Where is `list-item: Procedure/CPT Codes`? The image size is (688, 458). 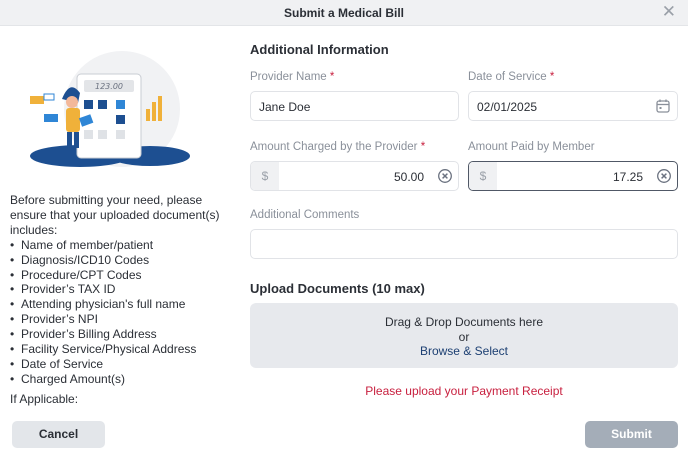 list-item: Procedure/CPT Codes is located at coordinates (122, 275).